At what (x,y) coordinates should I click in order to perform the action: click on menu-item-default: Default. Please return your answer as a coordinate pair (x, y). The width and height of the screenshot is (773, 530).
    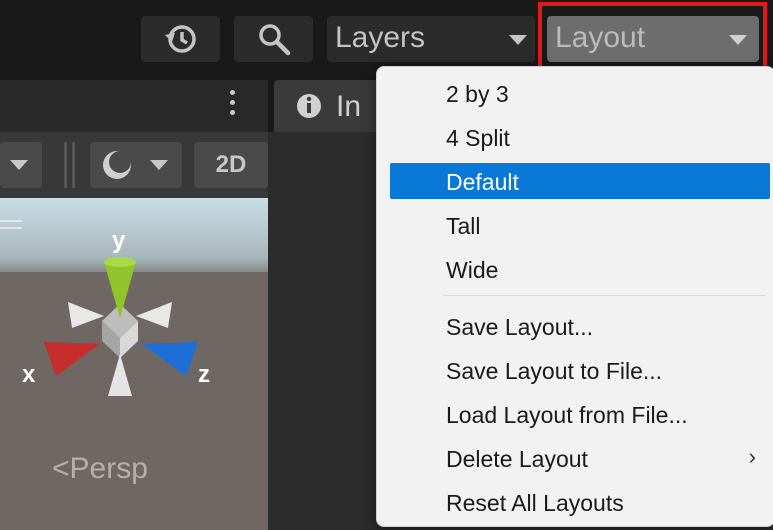
    Looking at the image, I should click on (580, 181).